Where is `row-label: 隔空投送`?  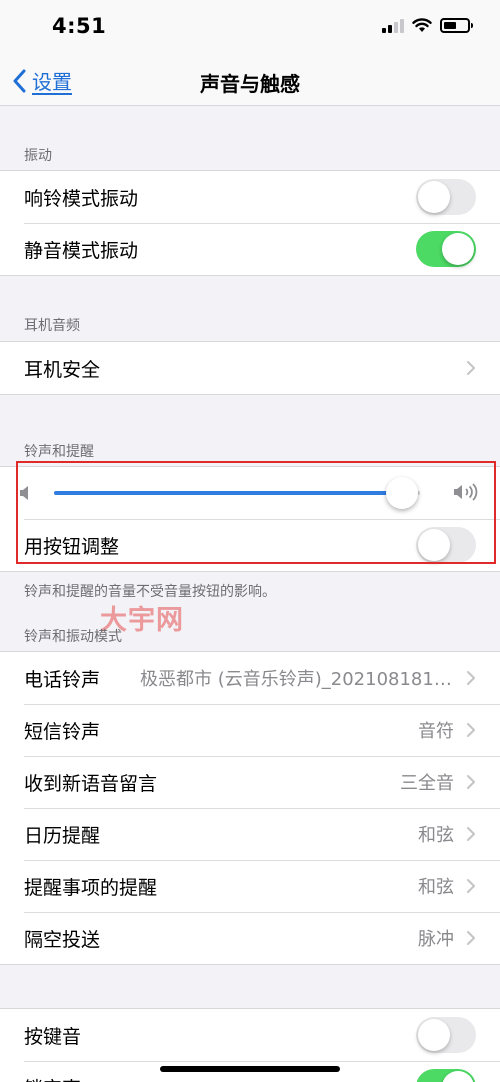 row-label: 隔空投送 is located at coordinates (62, 939).